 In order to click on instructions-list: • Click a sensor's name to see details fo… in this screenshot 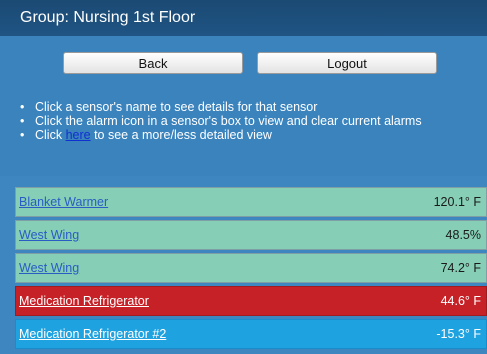, I will do `click(221, 121)`.